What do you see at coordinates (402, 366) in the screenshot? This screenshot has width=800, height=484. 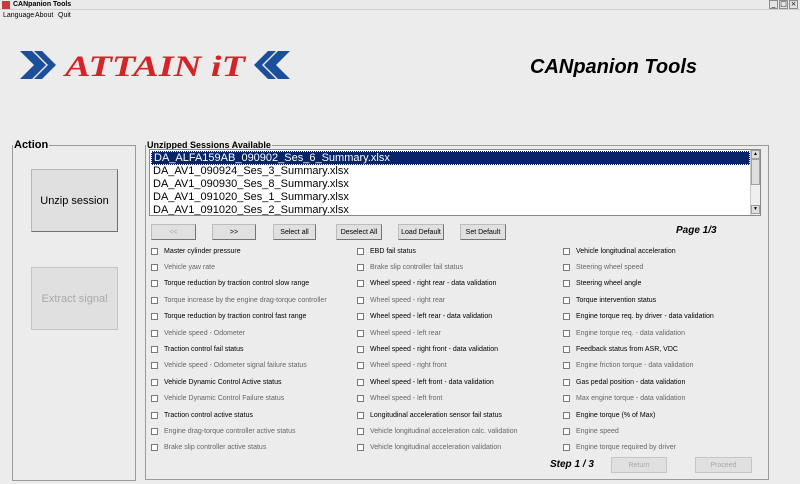 I see `signal-checkbox-row: Wheel speed - right front` at bounding box center [402, 366].